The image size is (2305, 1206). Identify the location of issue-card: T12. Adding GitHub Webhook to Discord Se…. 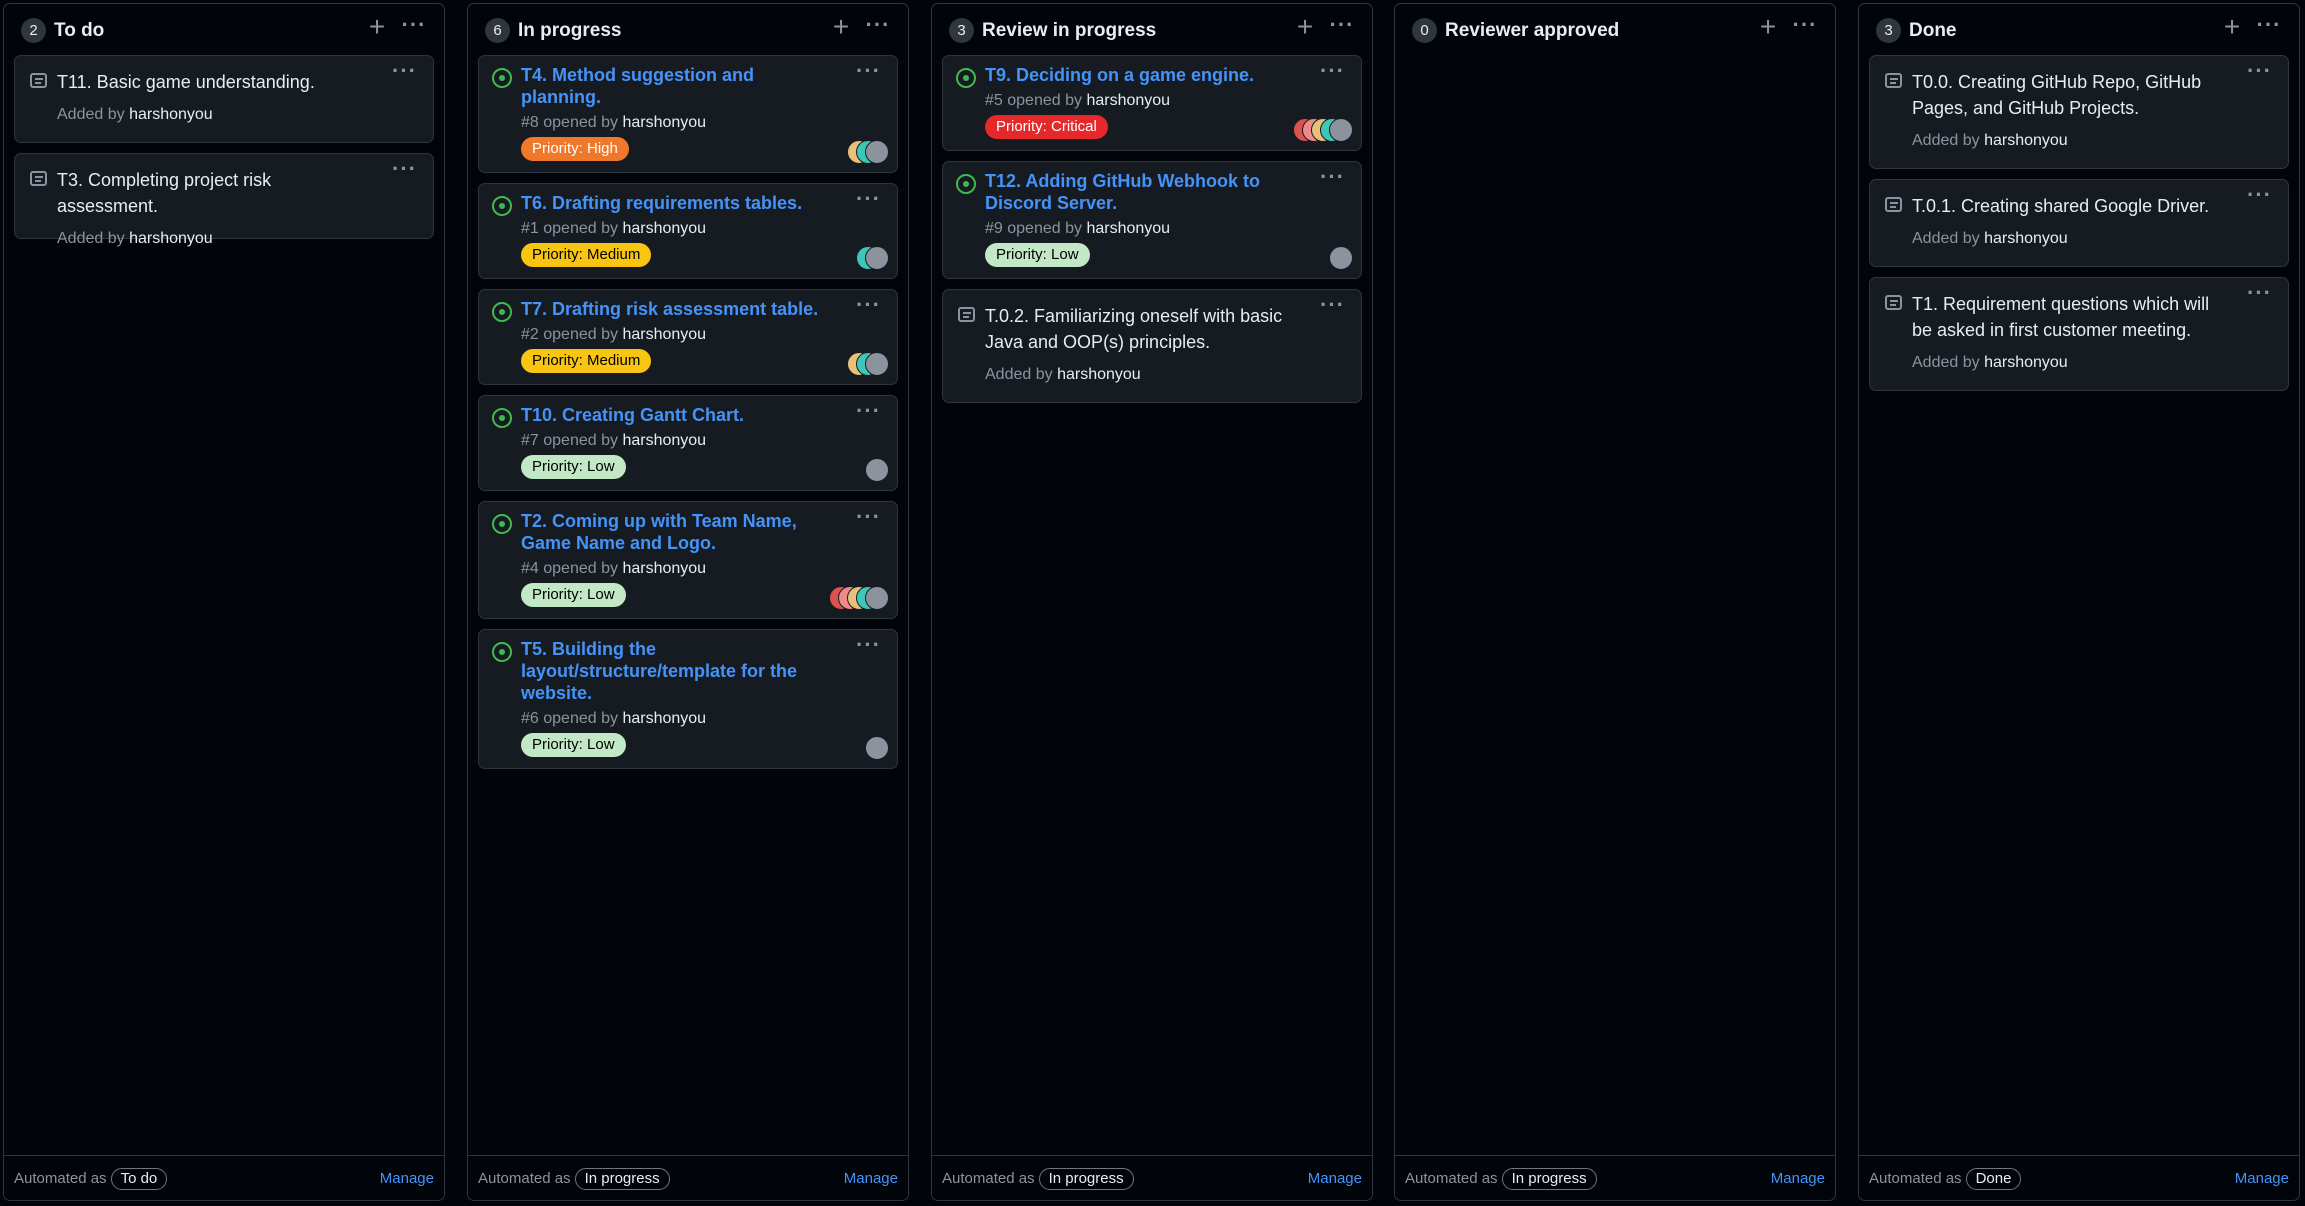
(1152, 220).